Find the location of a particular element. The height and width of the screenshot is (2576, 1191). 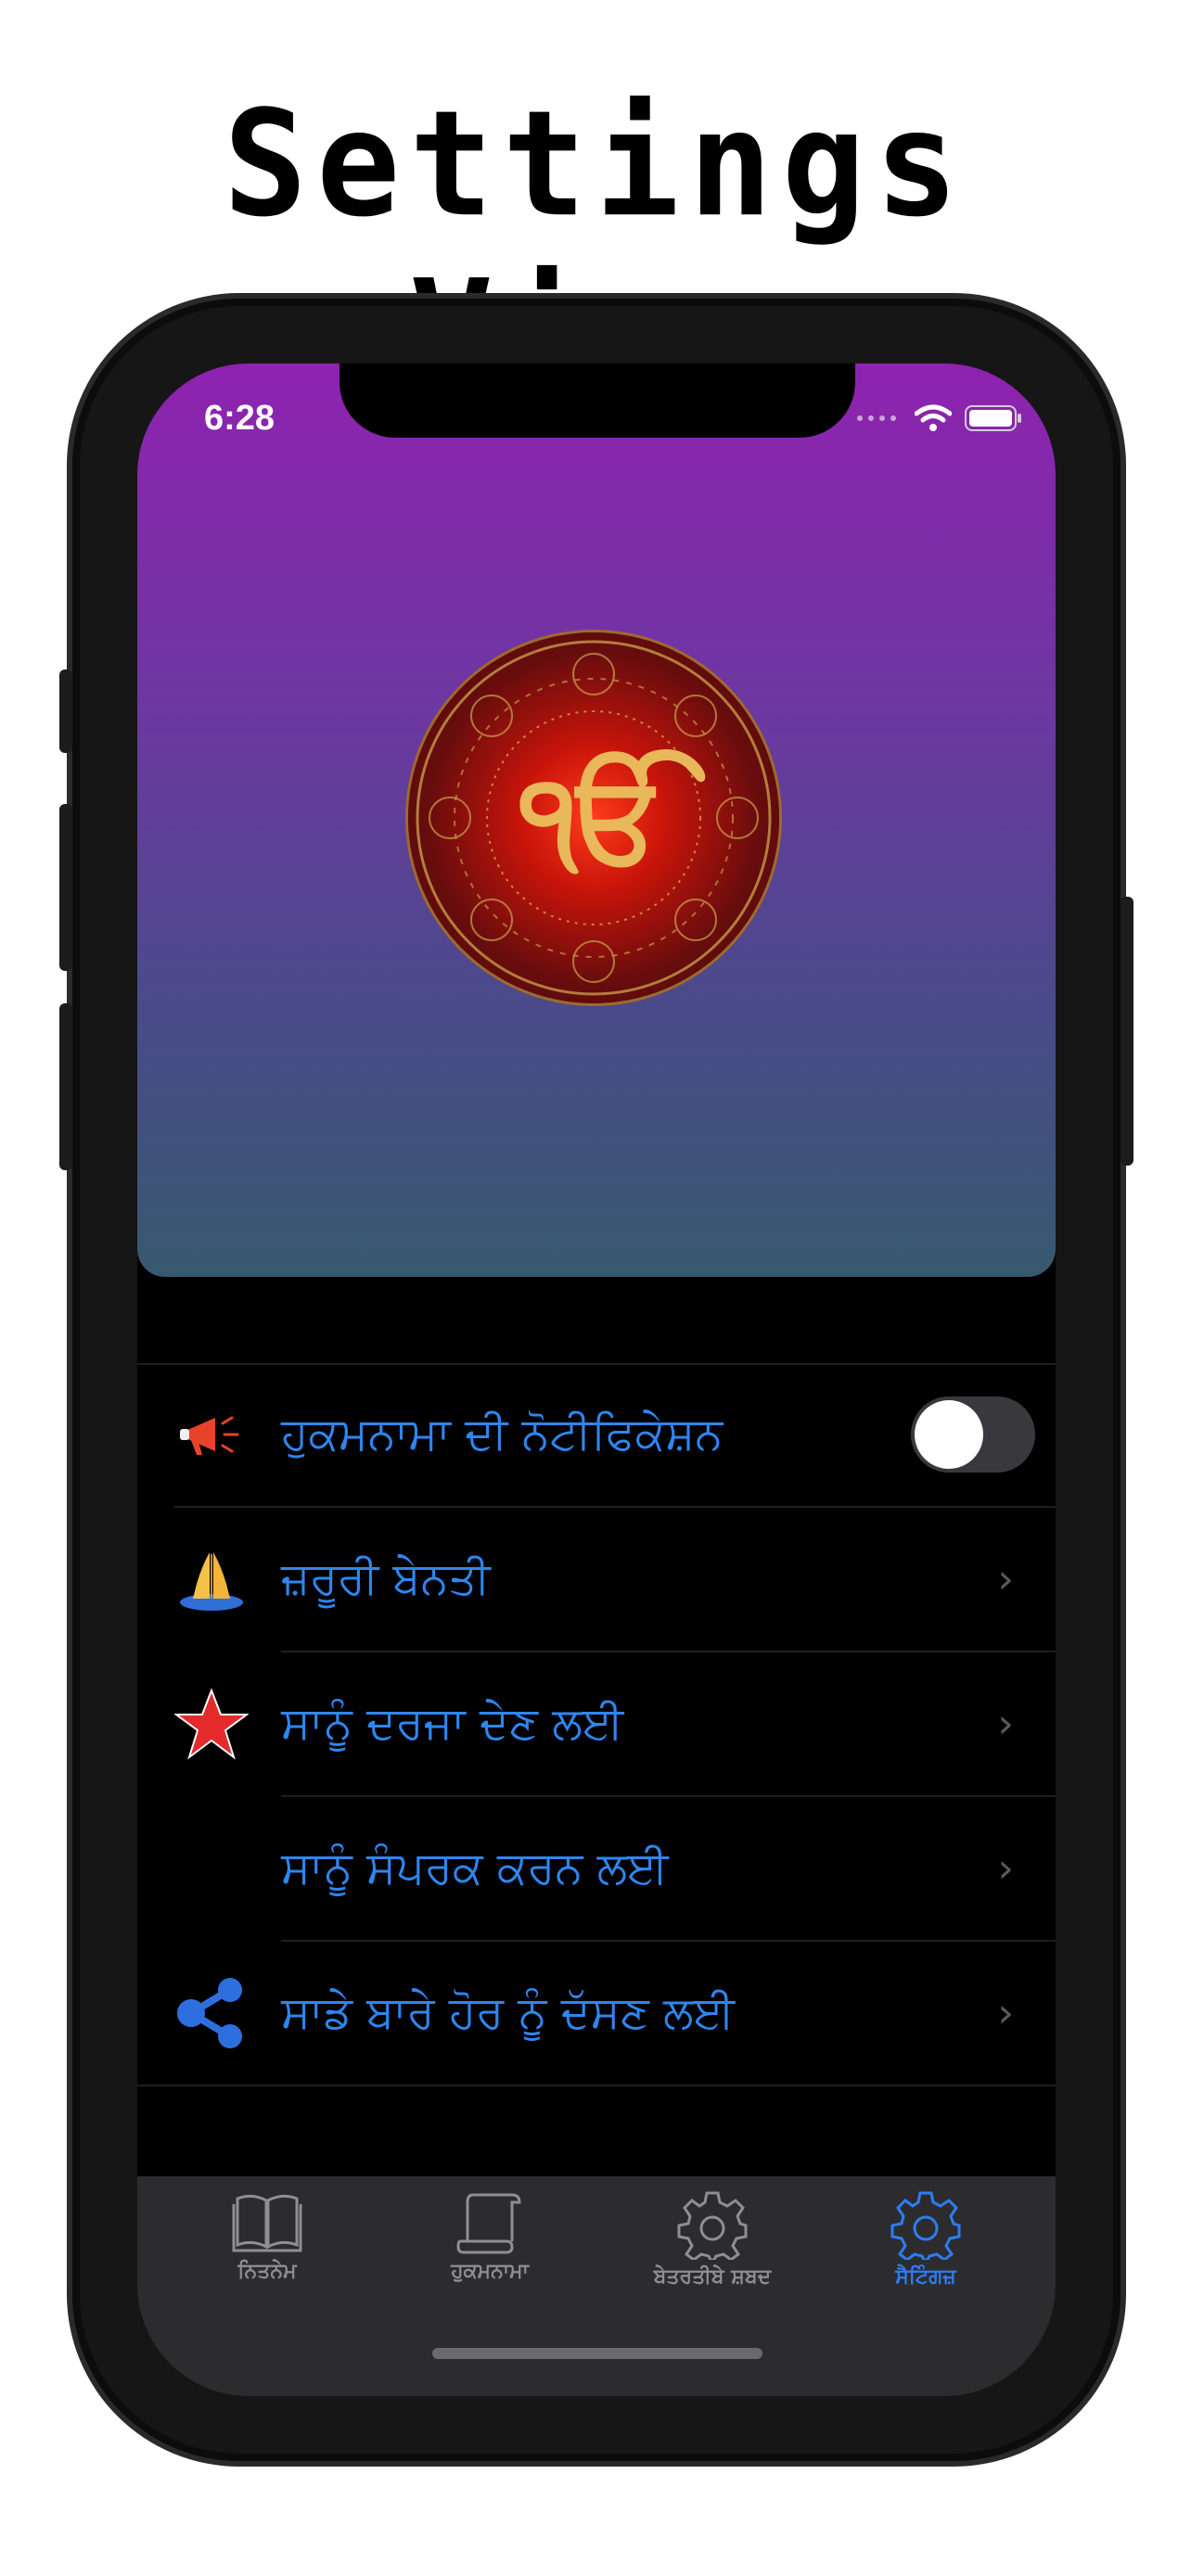

setting-row-notification: ਹੁਕਮਨਾਮਾ ਦੀ ਨੋਟੀਫਿਕੇਸ਼ਨ is located at coordinates (597, 1434).